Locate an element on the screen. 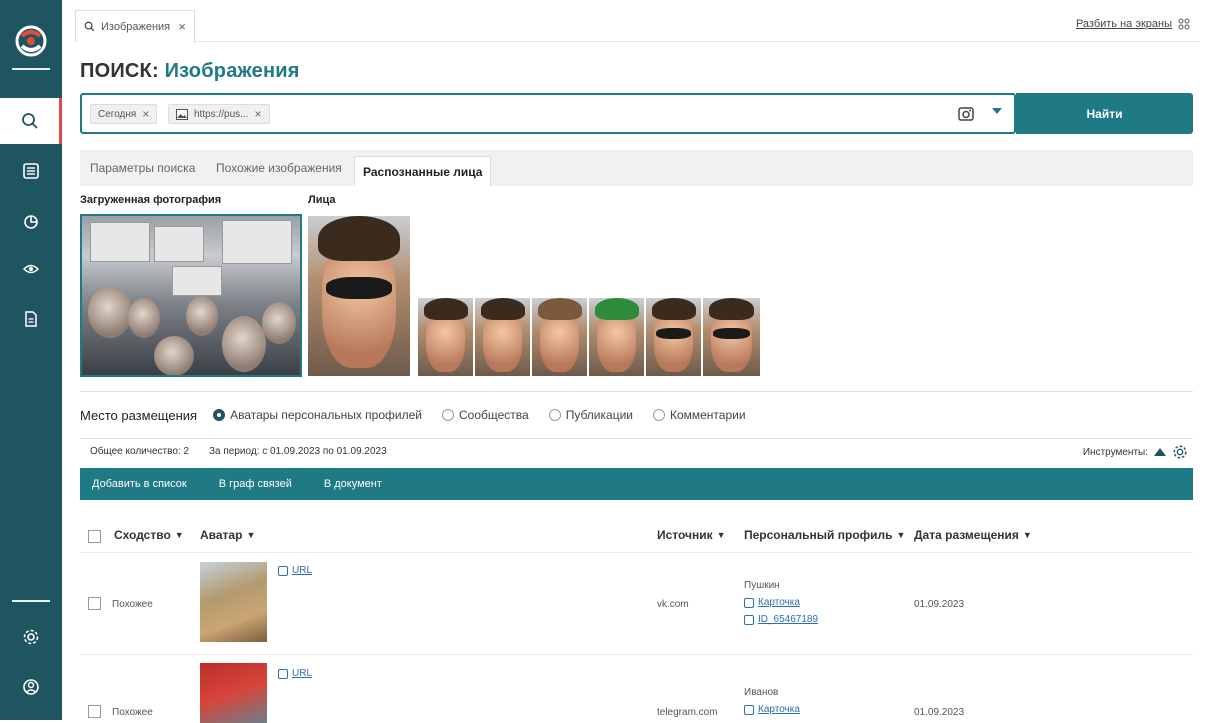 Image resolution: width=1210 pixels, height=723 pixels. column-header-profile: Персональный профиль ▼ is located at coordinates (824, 535).